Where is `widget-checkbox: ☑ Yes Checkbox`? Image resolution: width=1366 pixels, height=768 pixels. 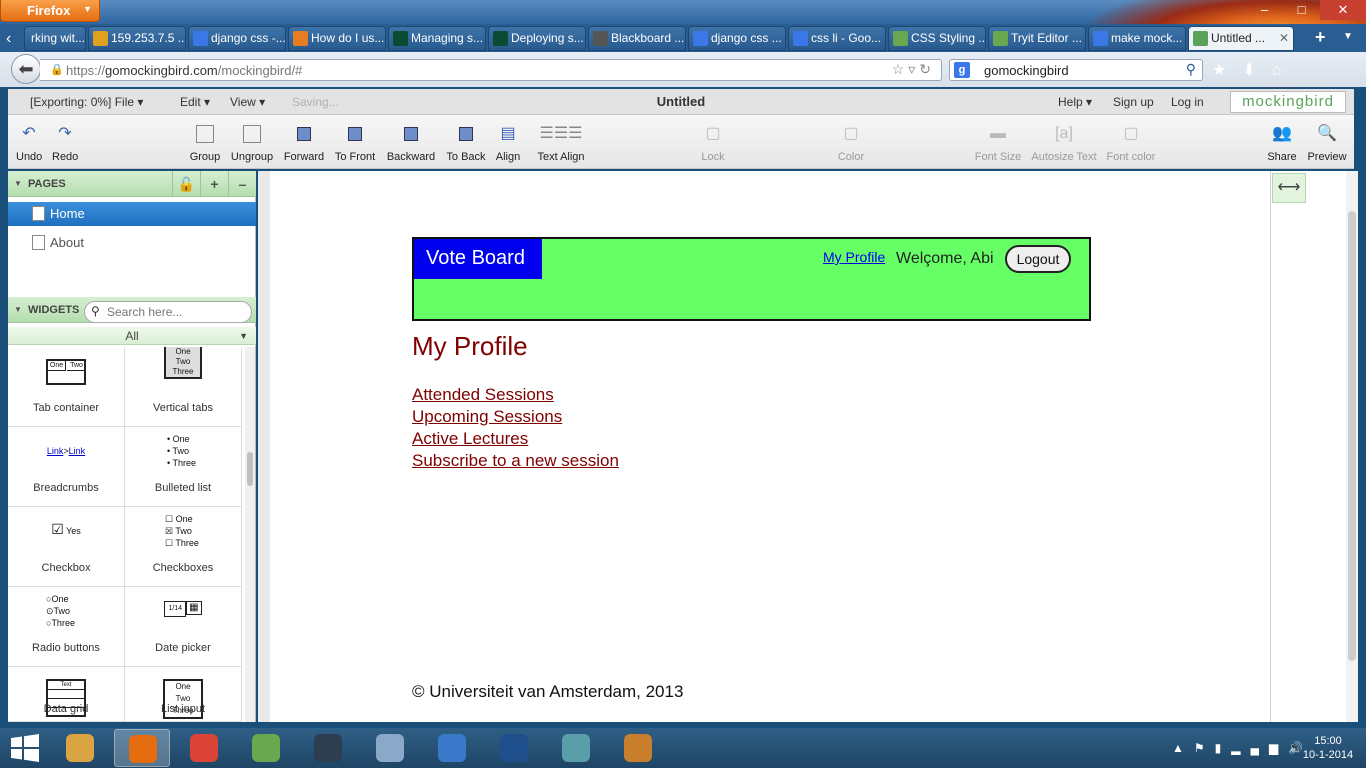
widget-checkbox: ☑ Yes Checkbox is located at coordinates (66, 547).